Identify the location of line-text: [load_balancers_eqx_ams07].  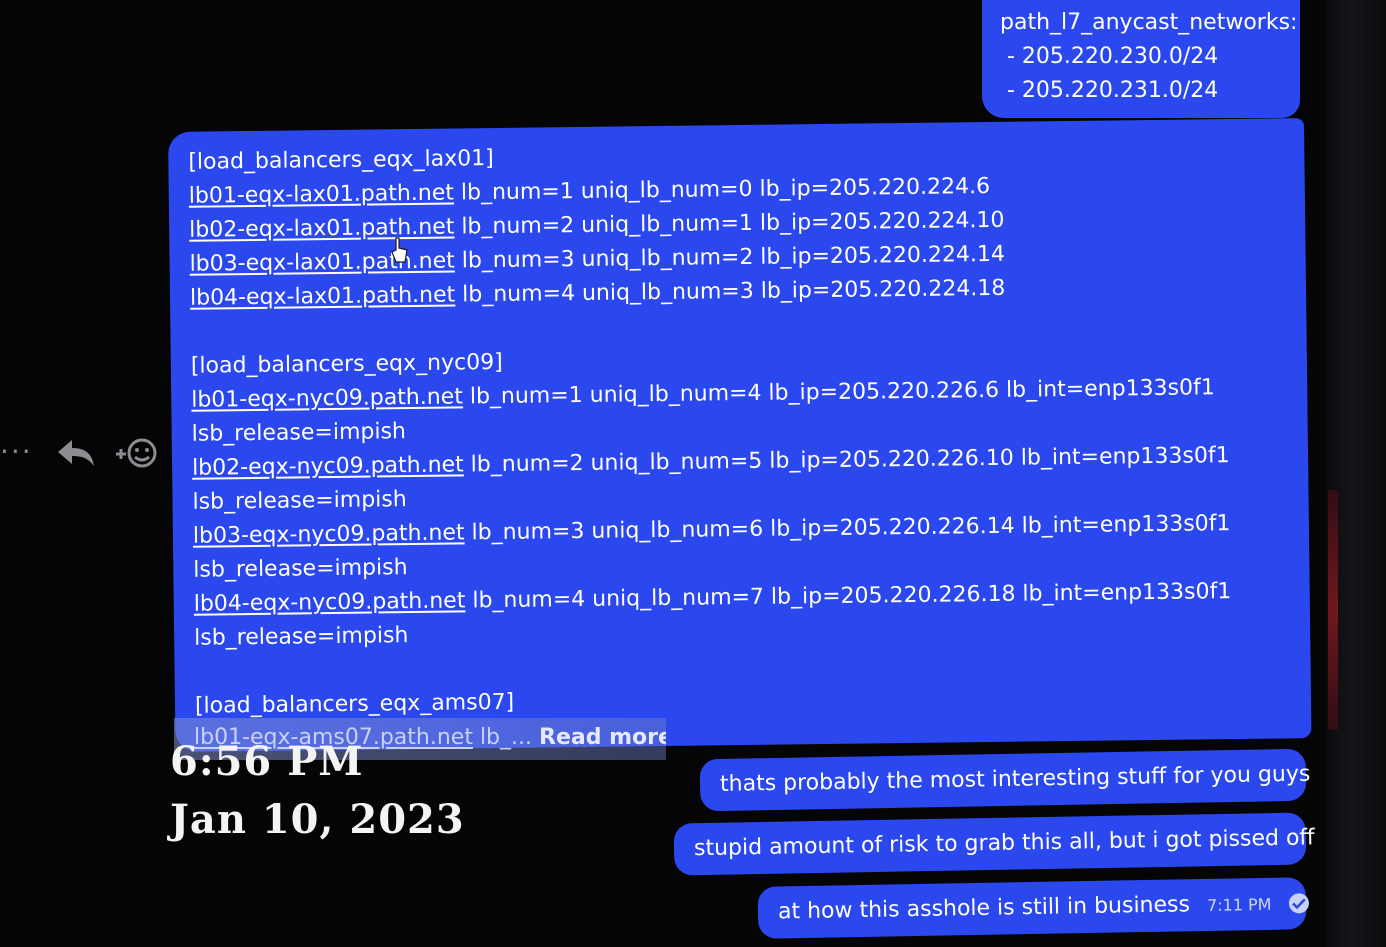
(354, 704).